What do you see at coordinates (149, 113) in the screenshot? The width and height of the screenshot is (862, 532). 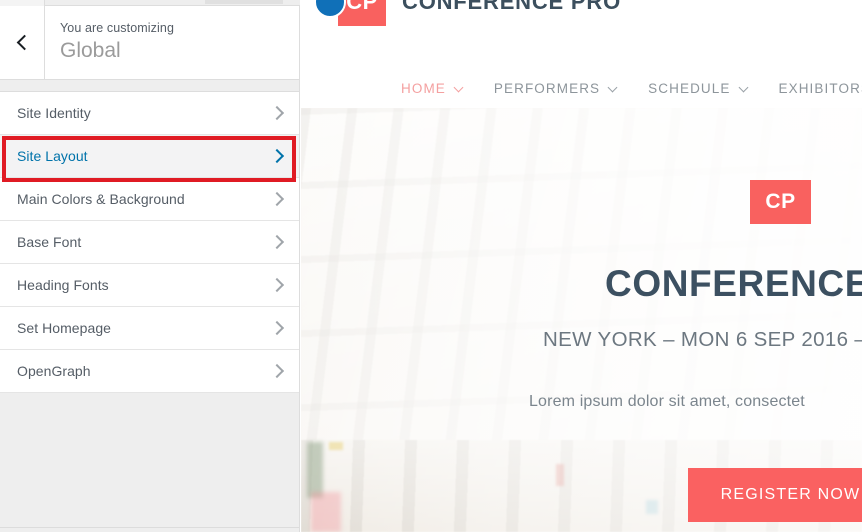 I see `sidebar-item-site-identity: Site Identity` at bounding box center [149, 113].